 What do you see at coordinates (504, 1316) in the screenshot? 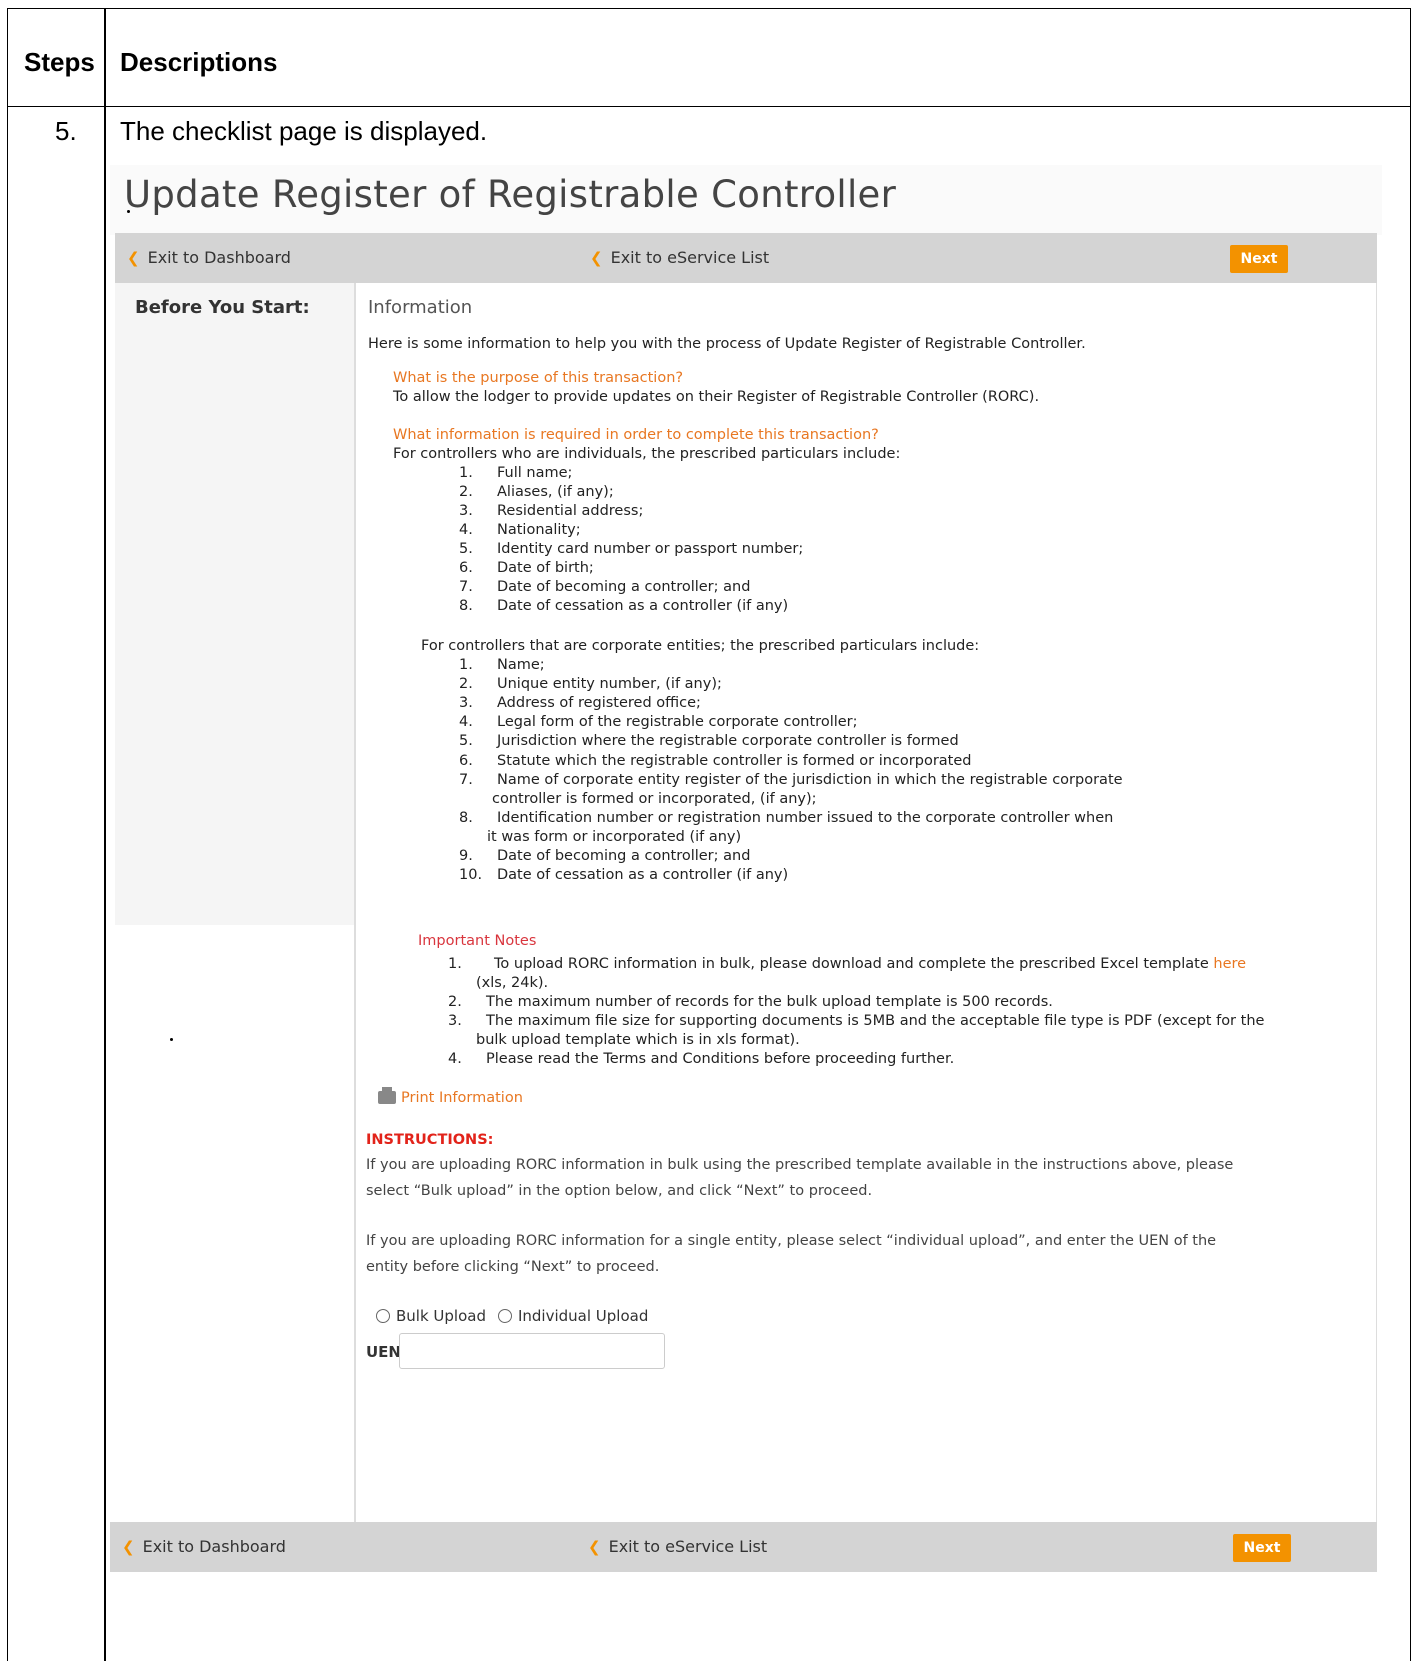
I see `individual-upload-radio` at bounding box center [504, 1316].